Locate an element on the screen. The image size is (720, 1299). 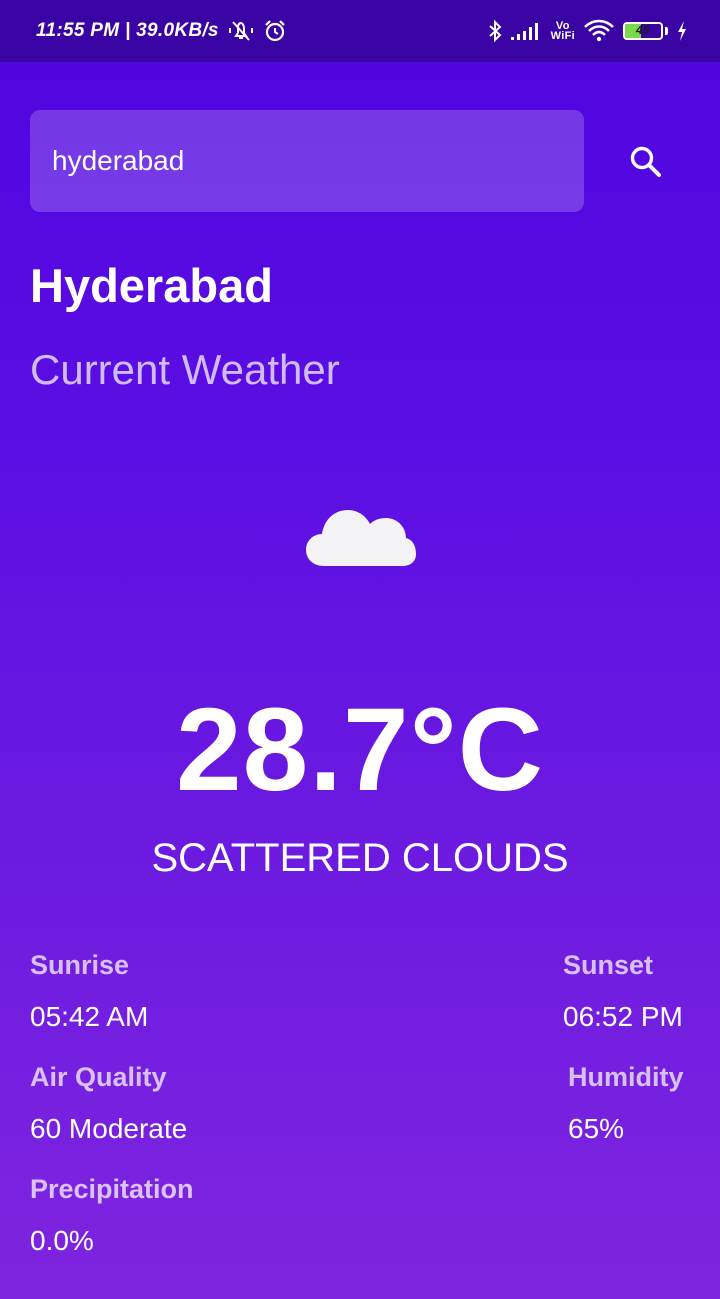
precipitation-label: Precipitation is located at coordinates (112, 1189).